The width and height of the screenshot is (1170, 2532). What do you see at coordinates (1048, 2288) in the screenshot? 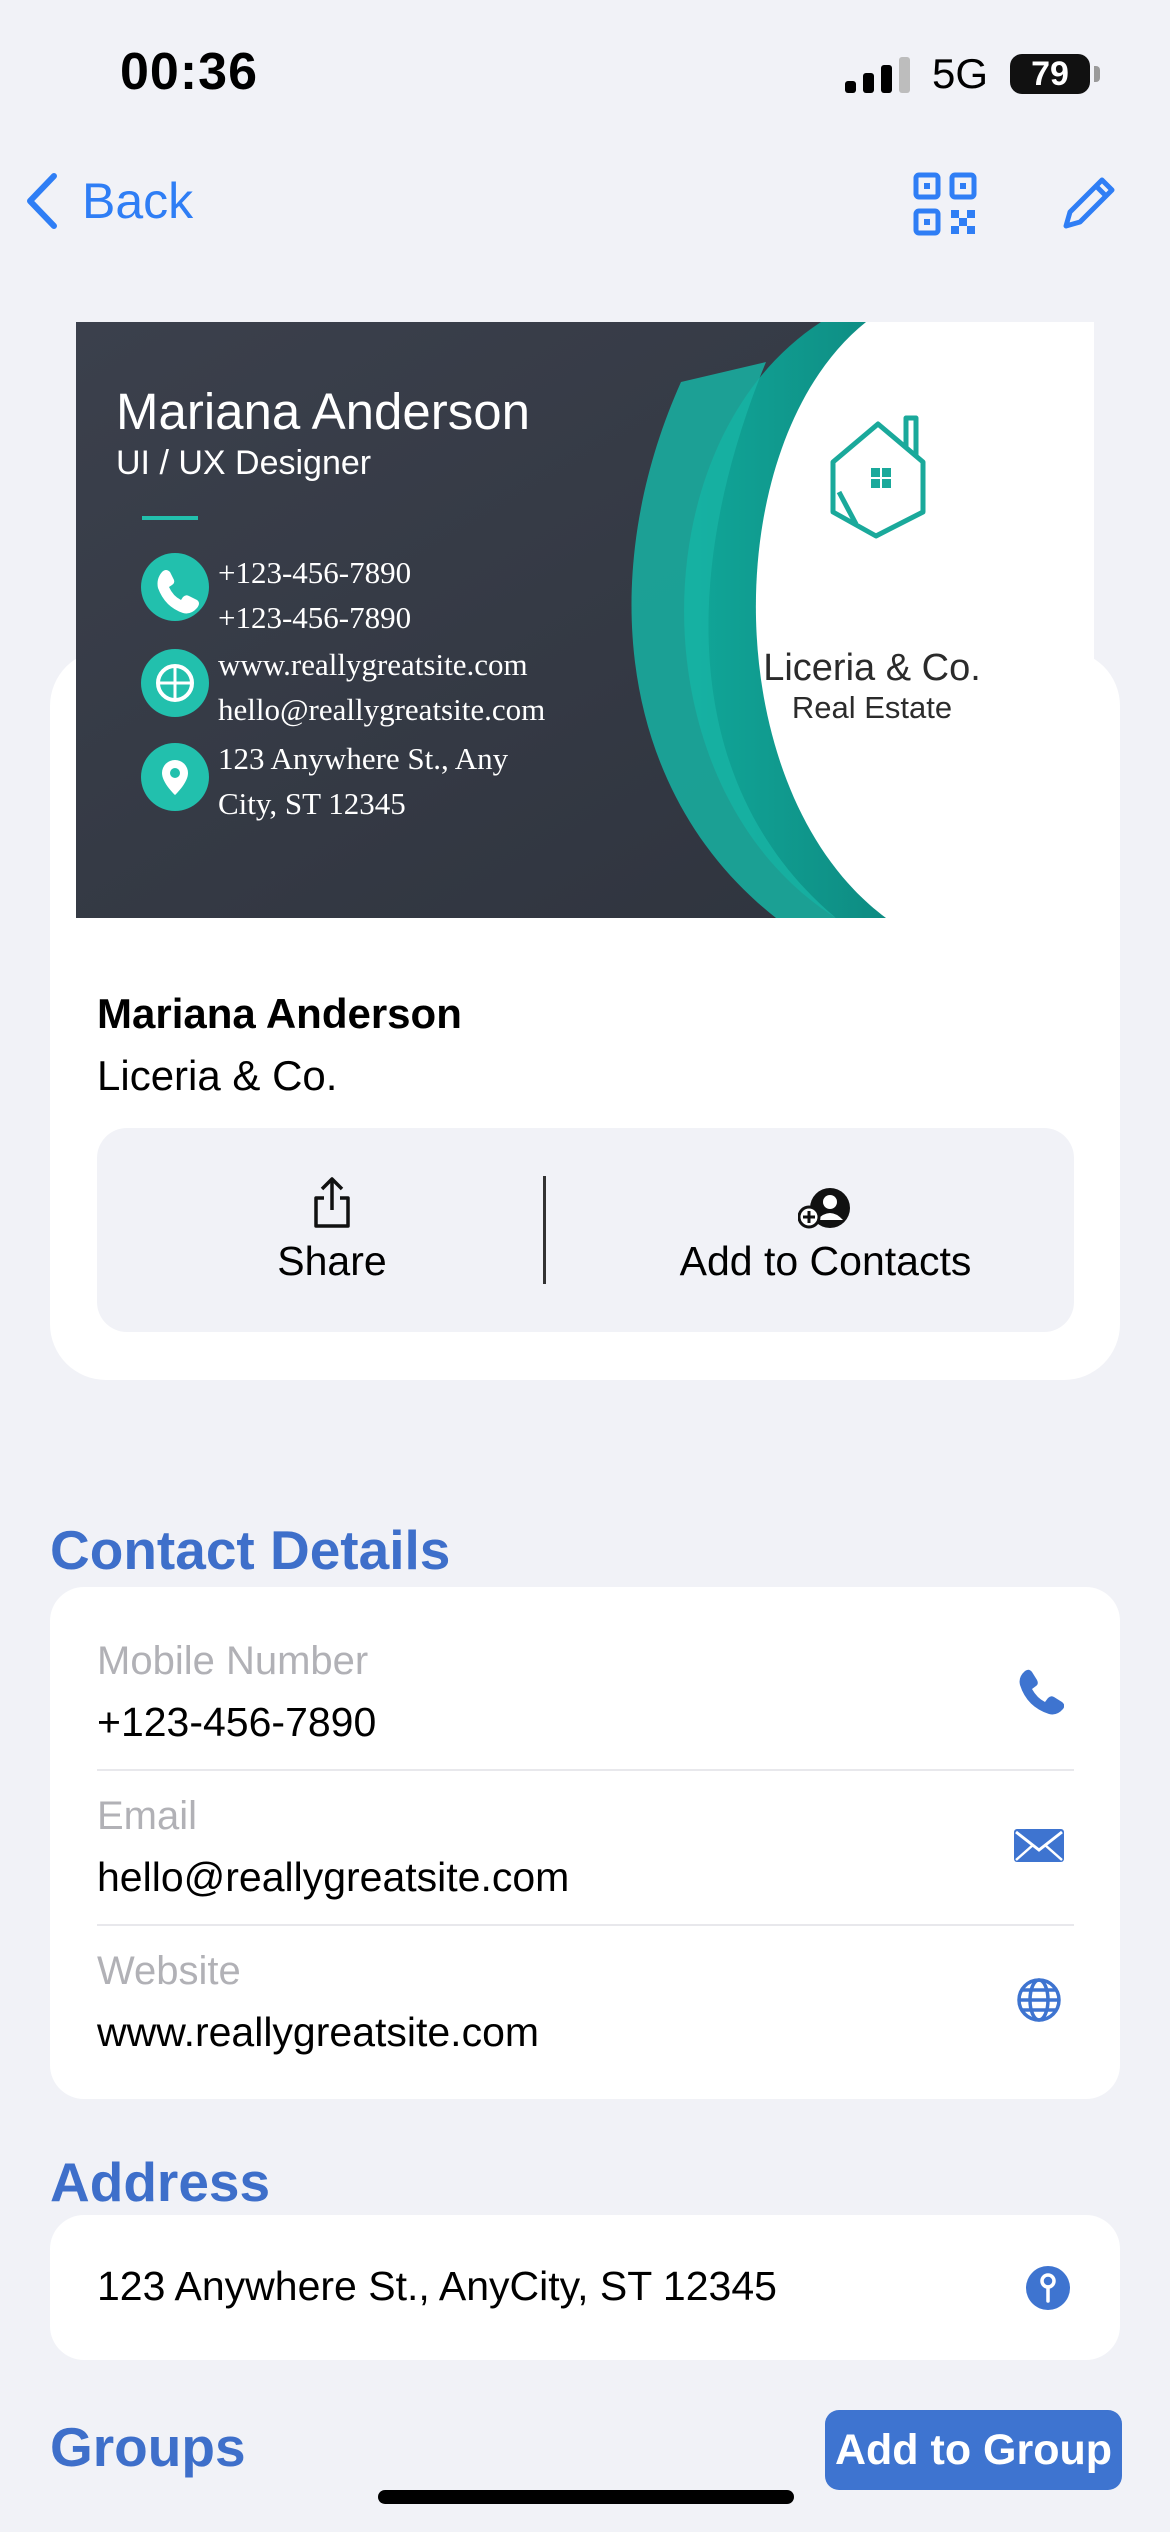
I see `map-pin-icon` at bounding box center [1048, 2288].